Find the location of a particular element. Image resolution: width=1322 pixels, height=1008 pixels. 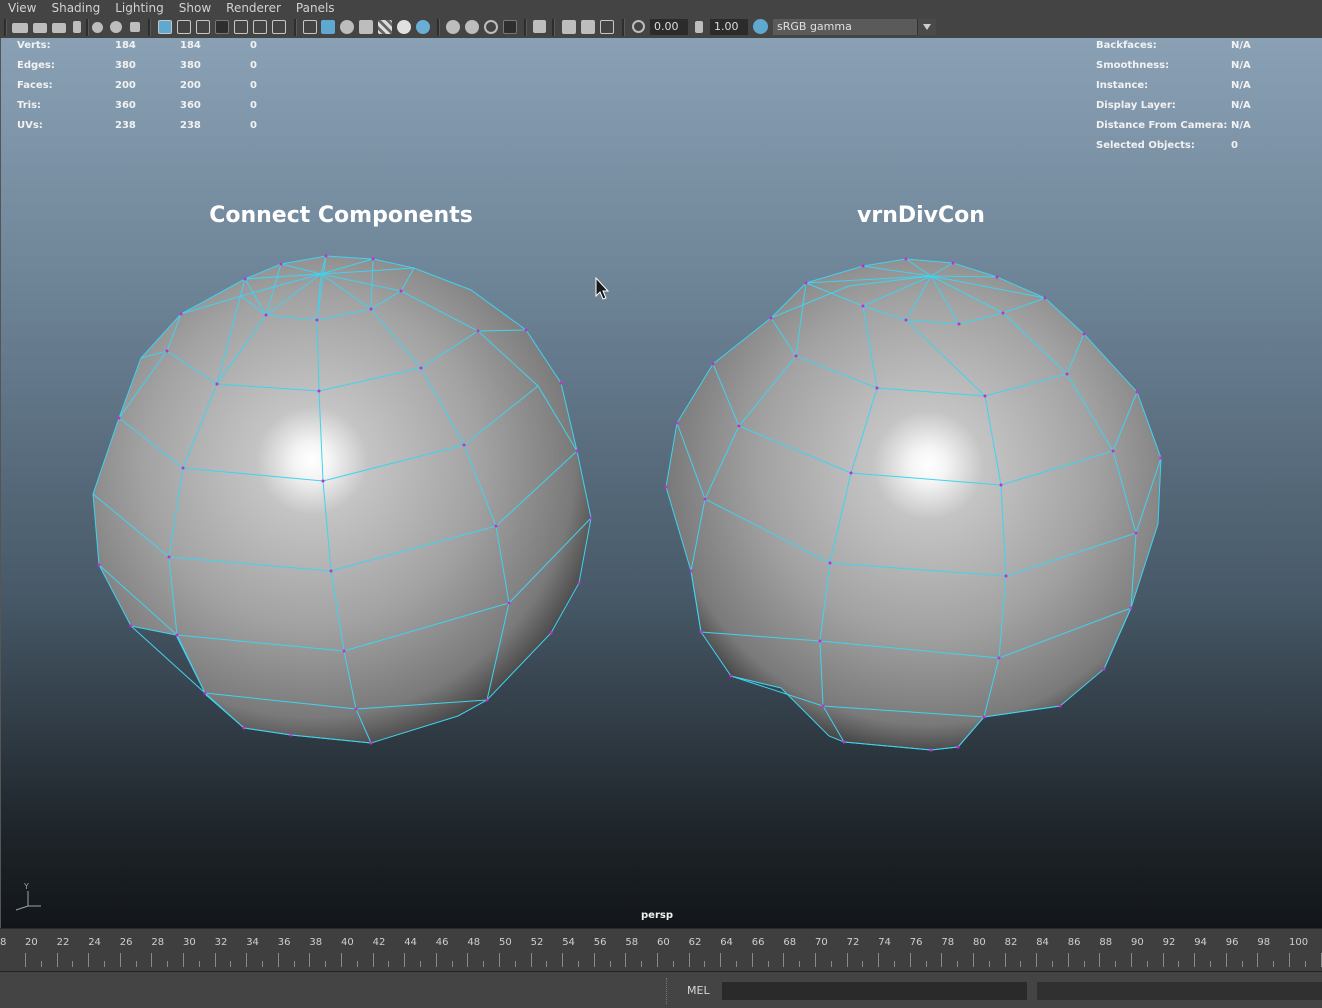

menu-renderer: Renderer is located at coordinates (253, 8).